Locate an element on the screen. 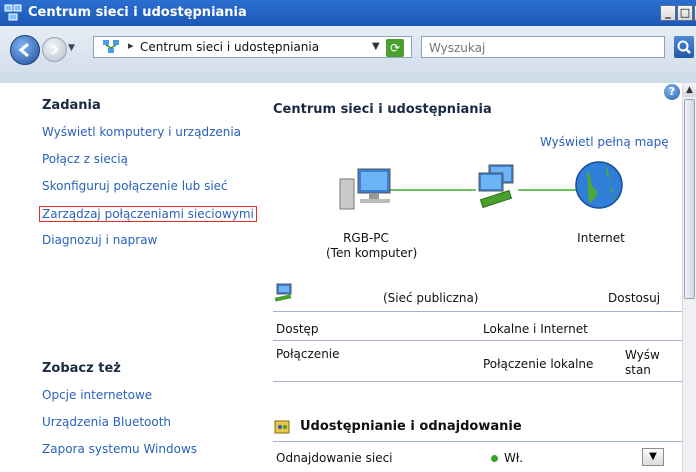  windows-firewall-link: Zapora systemu Windows is located at coordinates (119, 449).